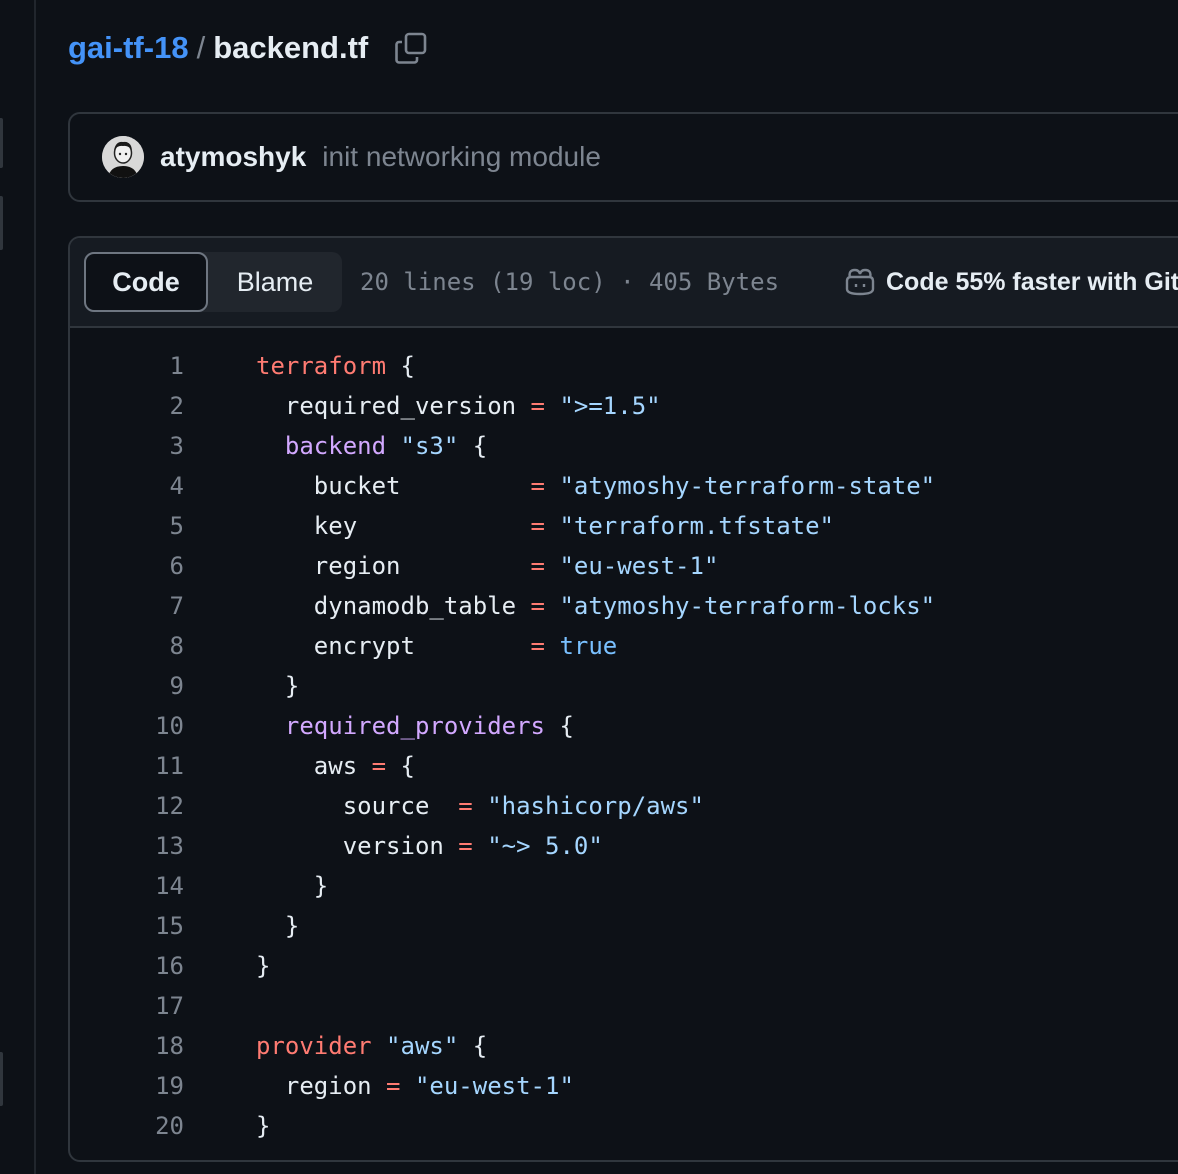  What do you see at coordinates (461, 157) in the screenshot?
I see `commit-message-link: init networking module` at bounding box center [461, 157].